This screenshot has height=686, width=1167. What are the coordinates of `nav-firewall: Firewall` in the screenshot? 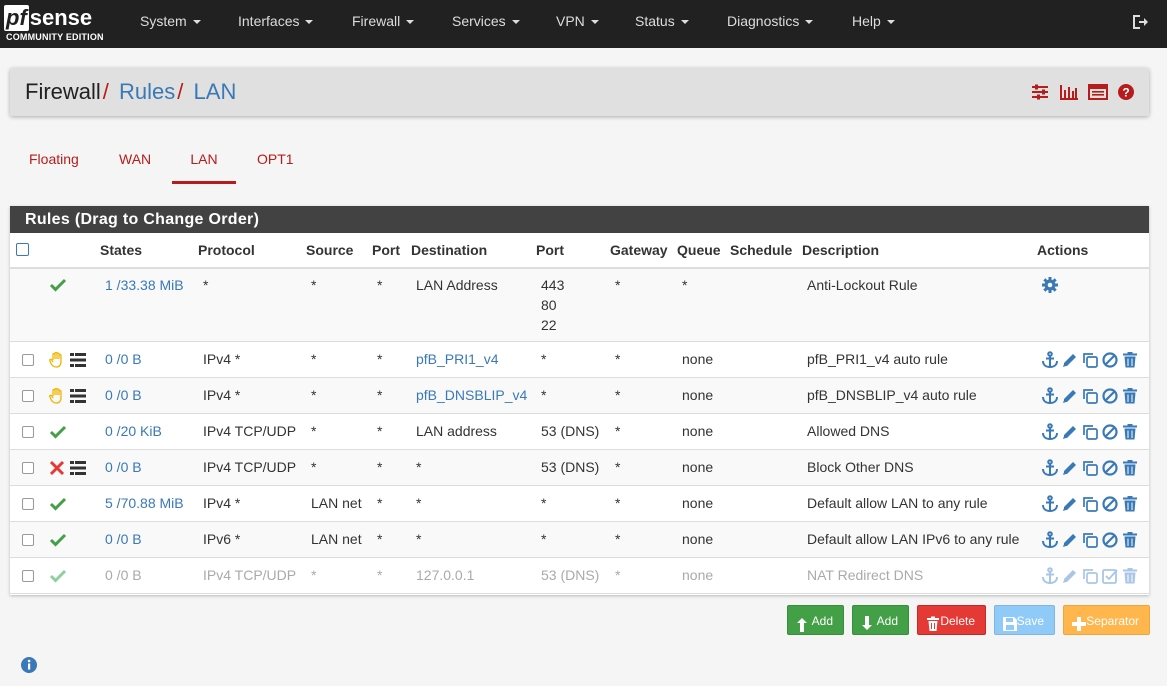 It's located at (383, 24).